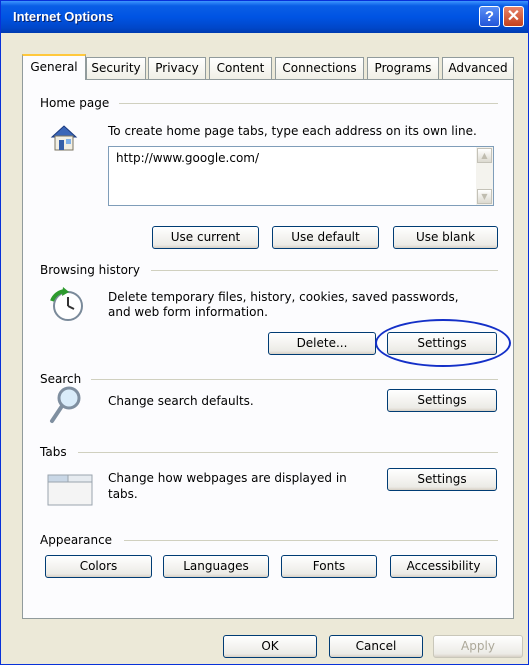 The height and width of the screenshot is (665, 529). I want to click on browsing-history-group-label: Browsing history, so click(90, 270).